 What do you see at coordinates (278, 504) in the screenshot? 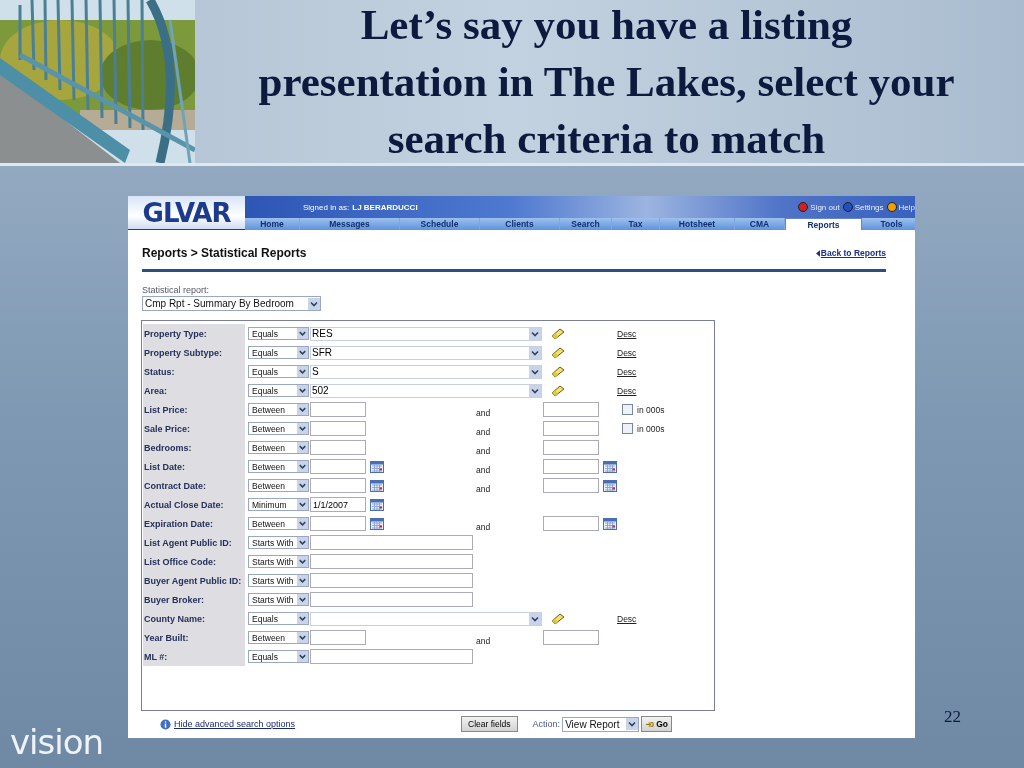
I see `operator-dropdown: Minimum` at bounding box center [278, 504].